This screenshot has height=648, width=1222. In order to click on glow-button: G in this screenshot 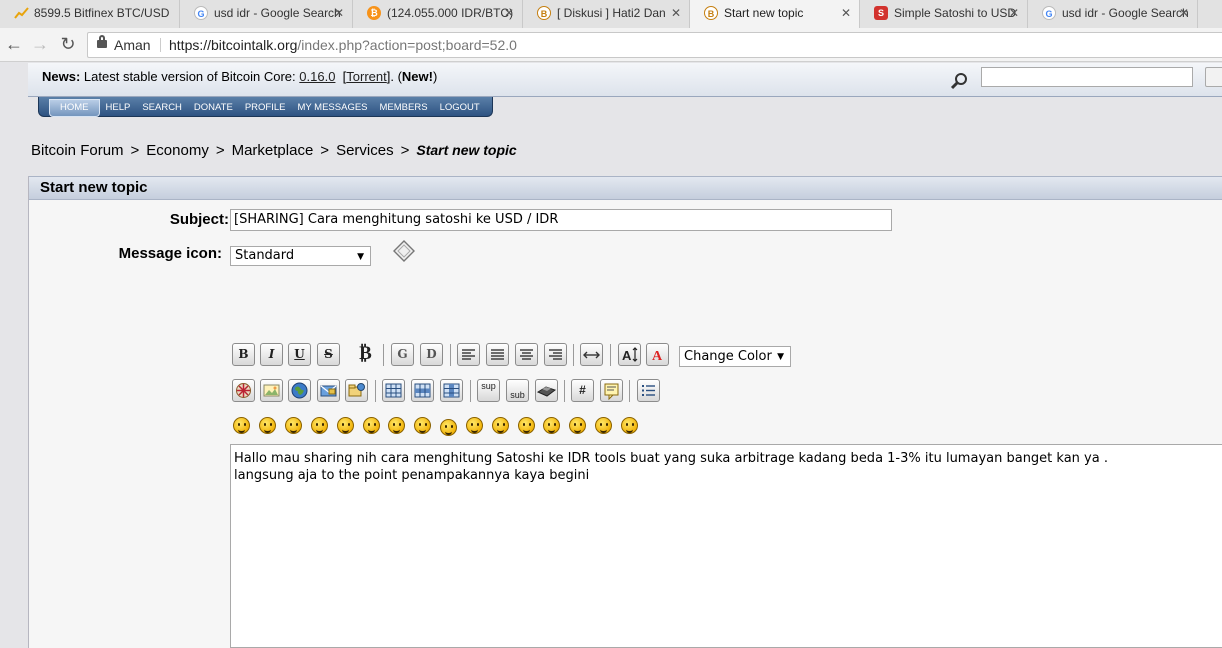, I will do `click(402, 354)`.